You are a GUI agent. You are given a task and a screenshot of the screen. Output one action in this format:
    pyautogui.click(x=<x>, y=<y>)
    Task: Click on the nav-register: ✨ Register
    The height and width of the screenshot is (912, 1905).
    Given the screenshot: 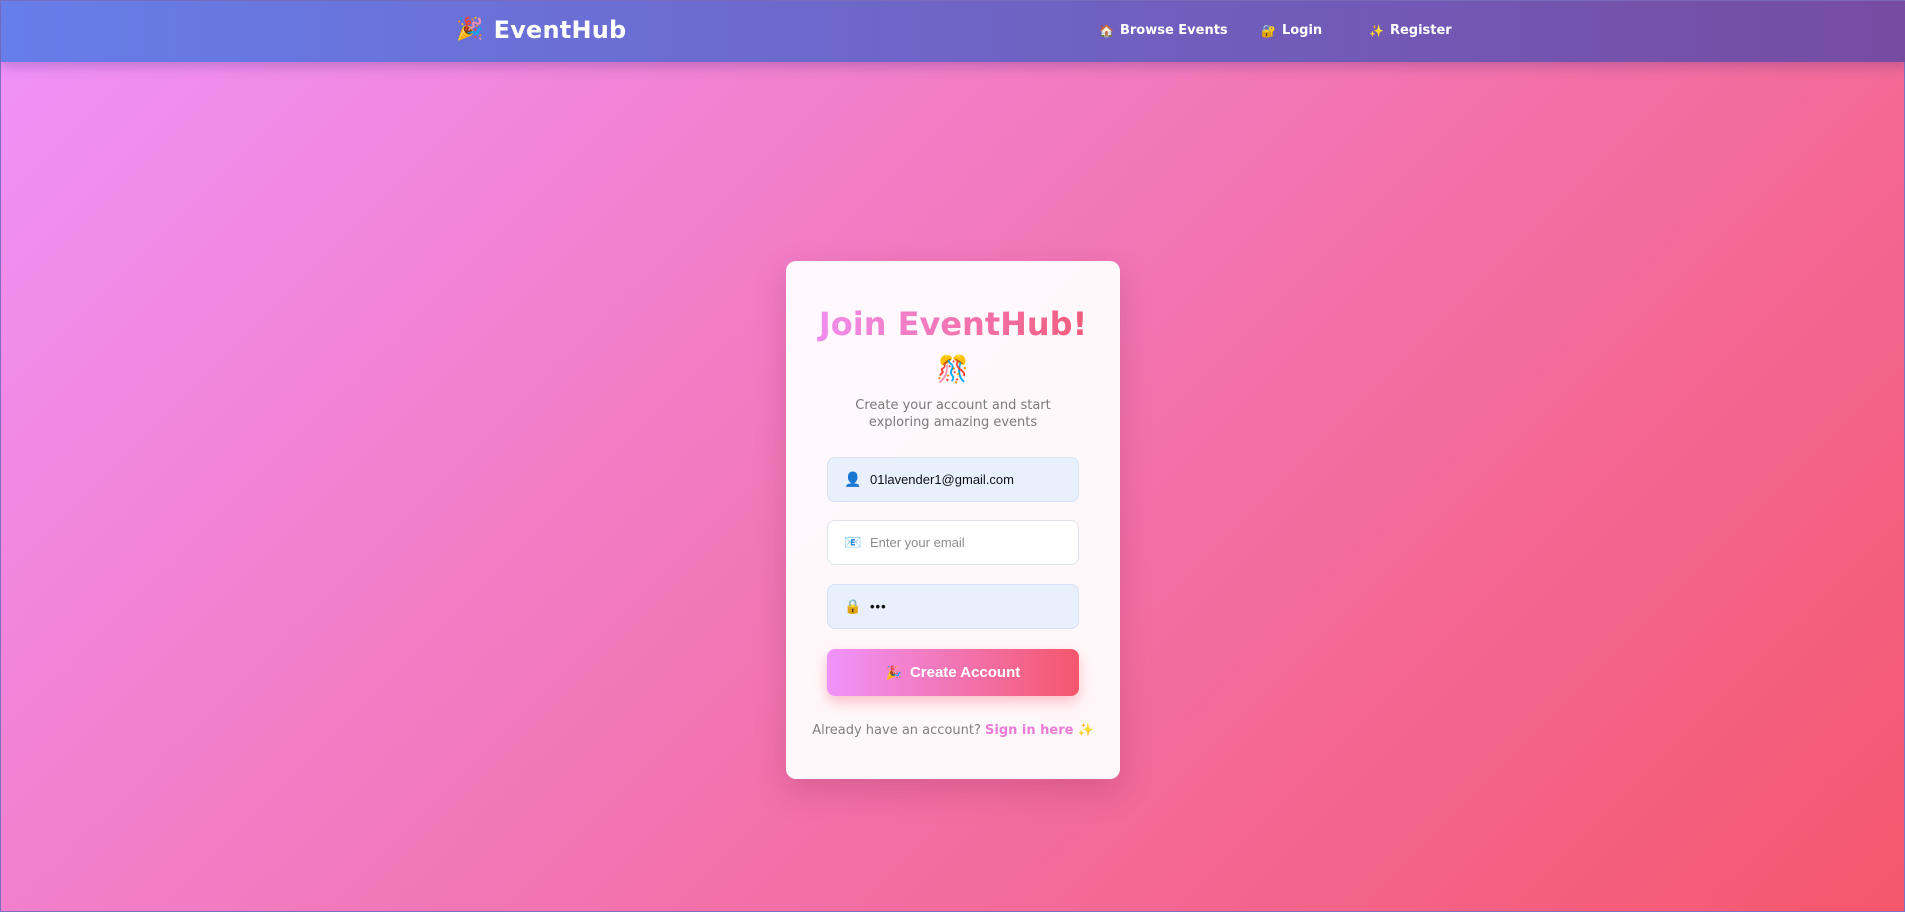 What is the action you would take?
    pyautogui.click(x=1410, y=30)
    